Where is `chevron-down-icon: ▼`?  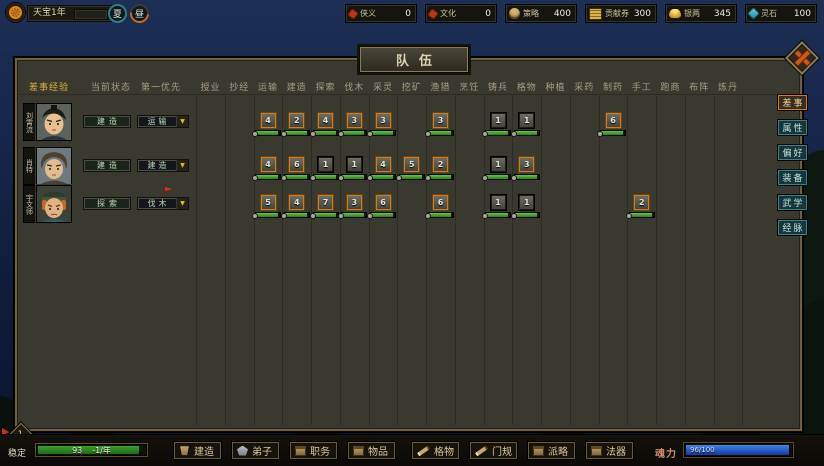
chevron-down-icon: ▼ is located at coordinates (182, 121).